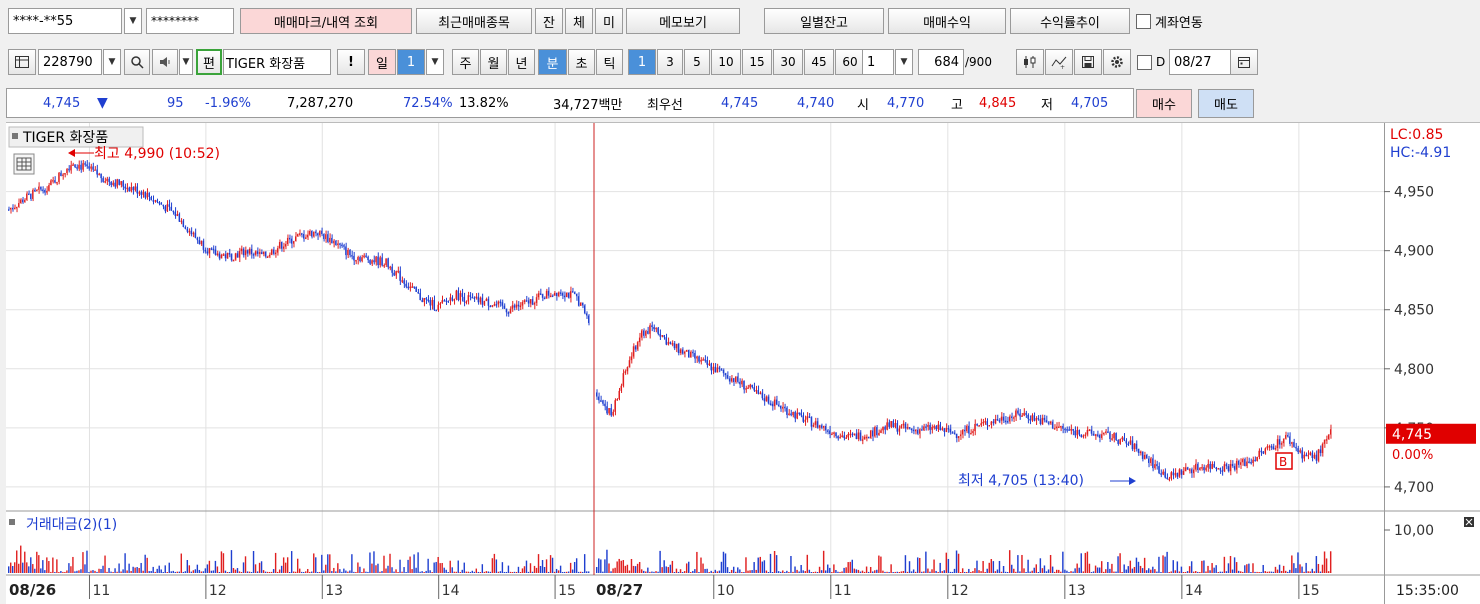 The width and height of the screenshot is (1480, 604). What do you see at coordinates (552, 62) in the screenshot?
I see `period-minute-button: 분` at bounding box center [552, 62].